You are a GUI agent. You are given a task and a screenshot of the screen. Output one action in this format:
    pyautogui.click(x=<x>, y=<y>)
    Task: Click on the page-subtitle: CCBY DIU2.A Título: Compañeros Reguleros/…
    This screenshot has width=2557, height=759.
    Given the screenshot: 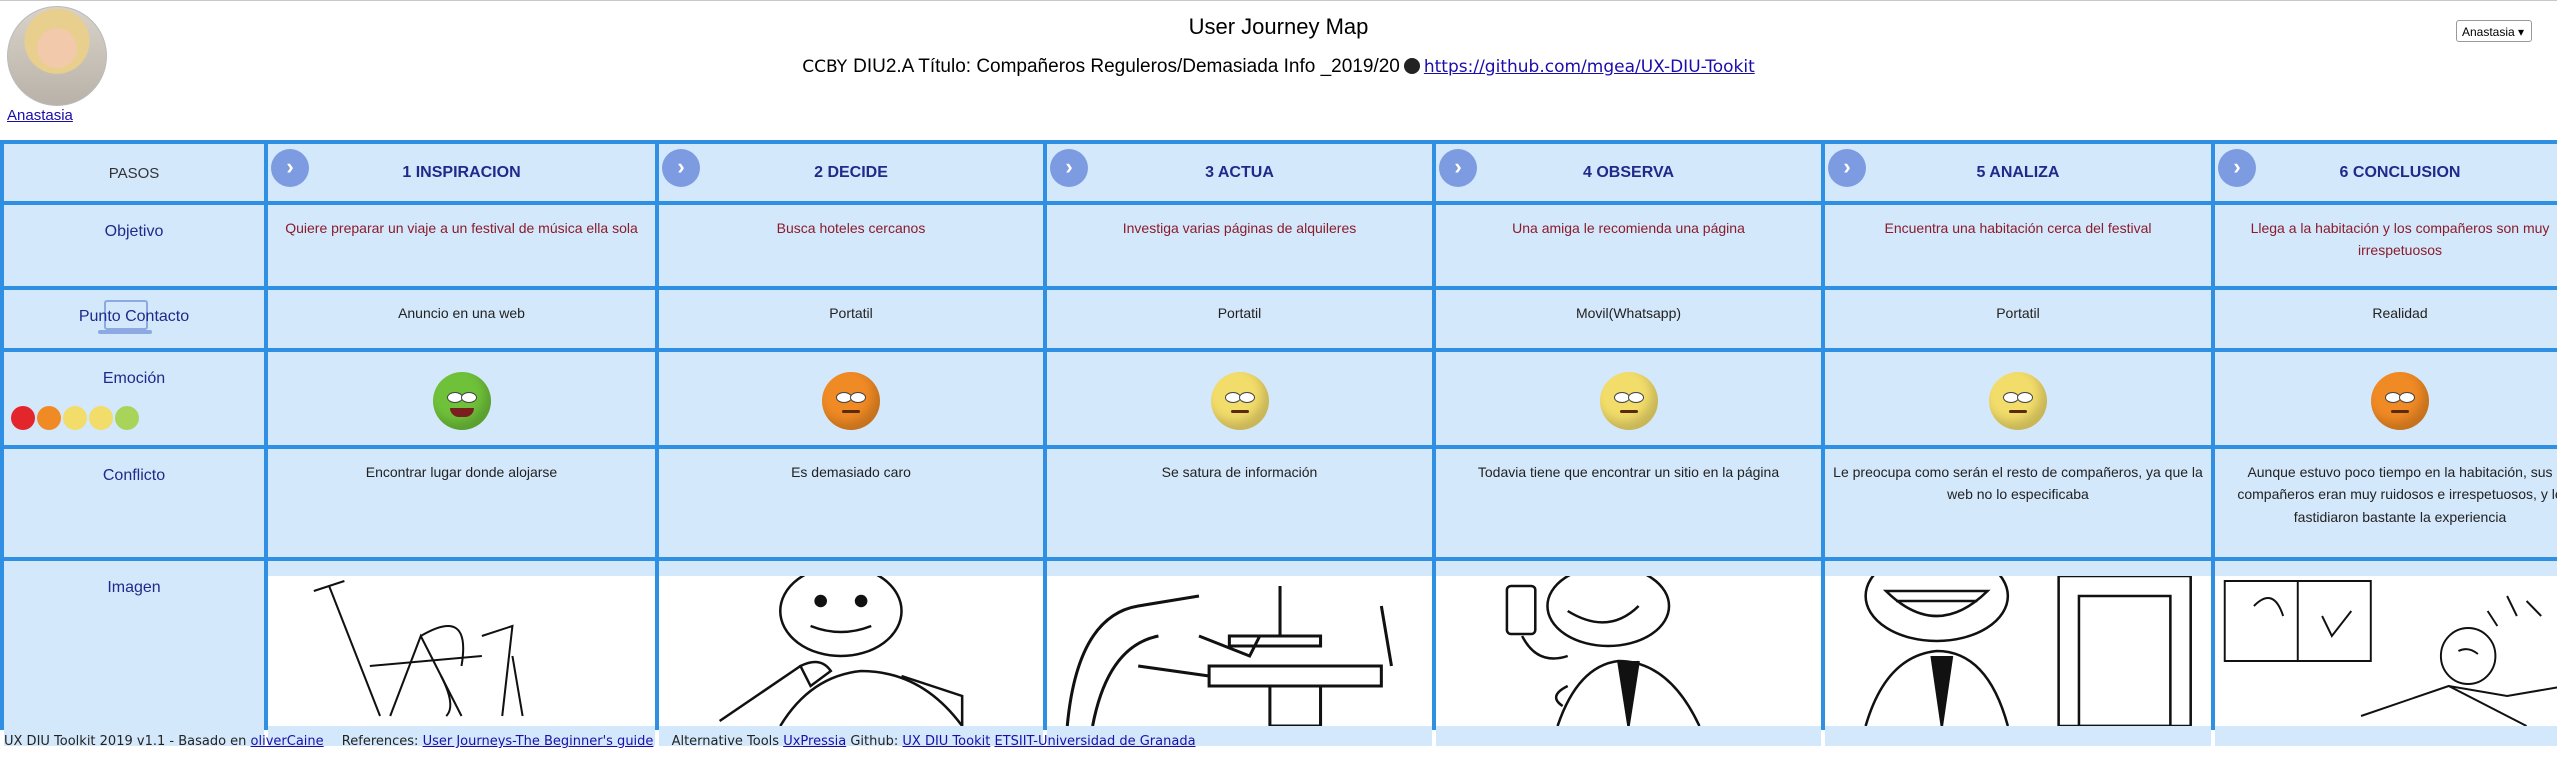 What is the action you would take?
    pyautogui.click(x=1278, y=67)
    